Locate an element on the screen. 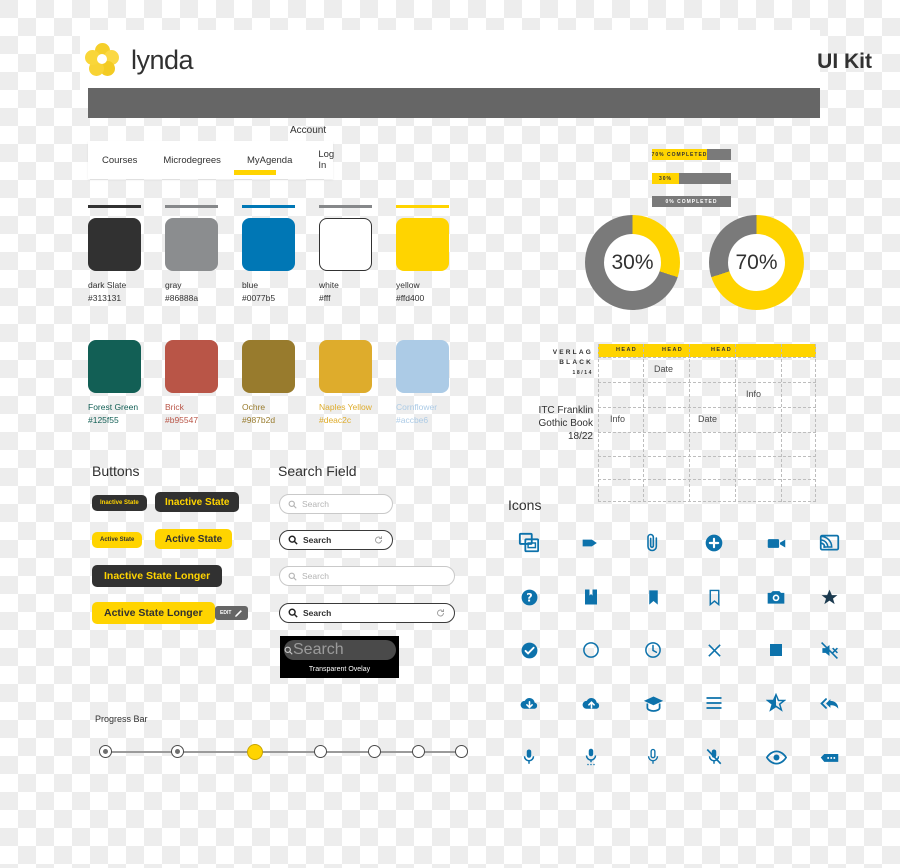 Image resolution: width=900 pixels, height=868 pixels. cloud-upload-icon is located at coordinates (591, 703).